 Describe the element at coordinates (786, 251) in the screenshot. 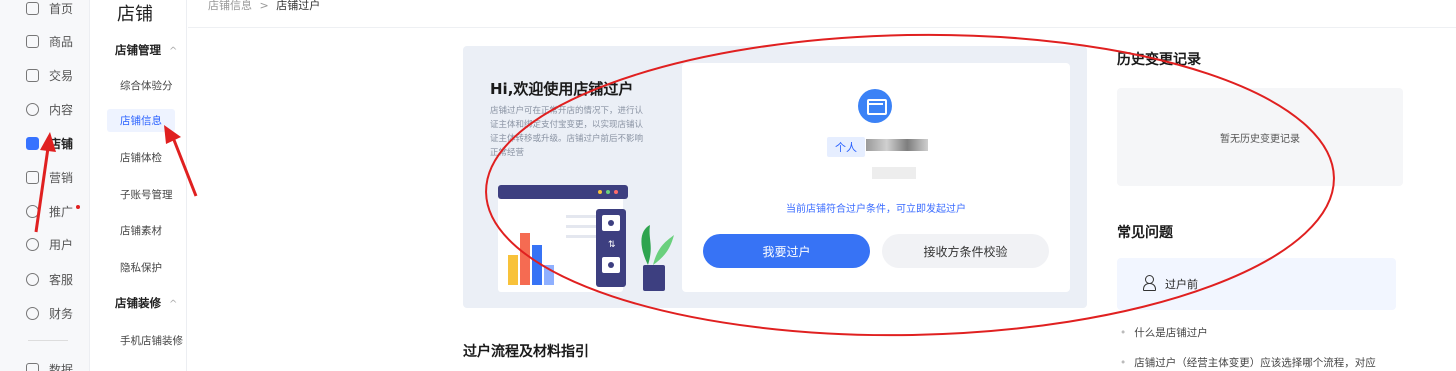

I see `transfer-button: 我要过户` at that location.